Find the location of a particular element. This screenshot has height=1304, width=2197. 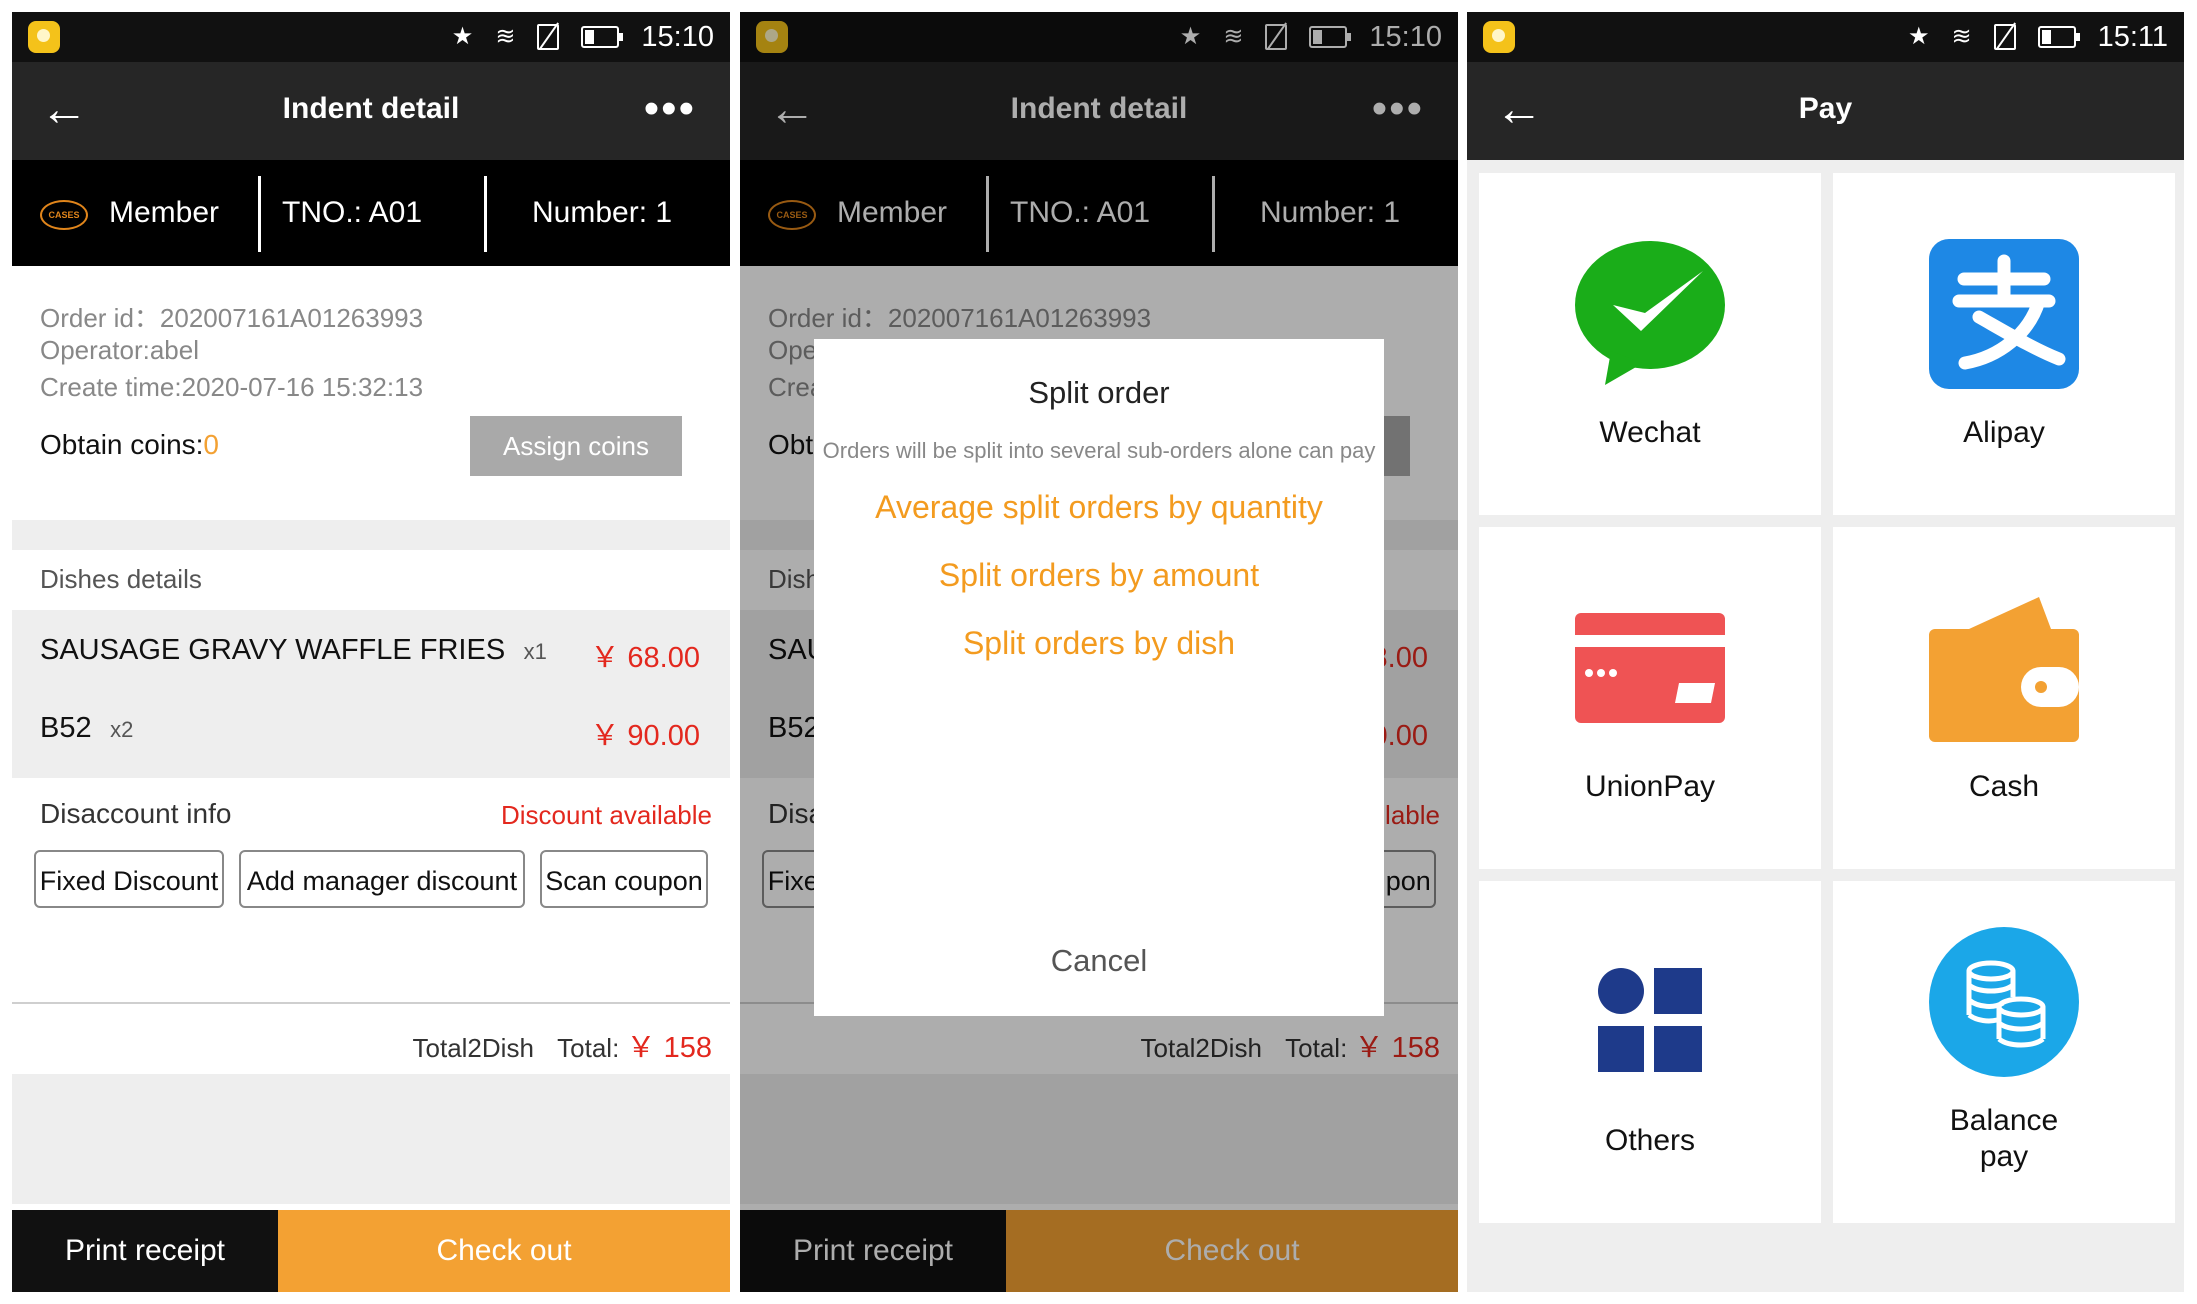

split-by-quantity-option: Average split orders by quantity is located at coordinates (1099, 507).